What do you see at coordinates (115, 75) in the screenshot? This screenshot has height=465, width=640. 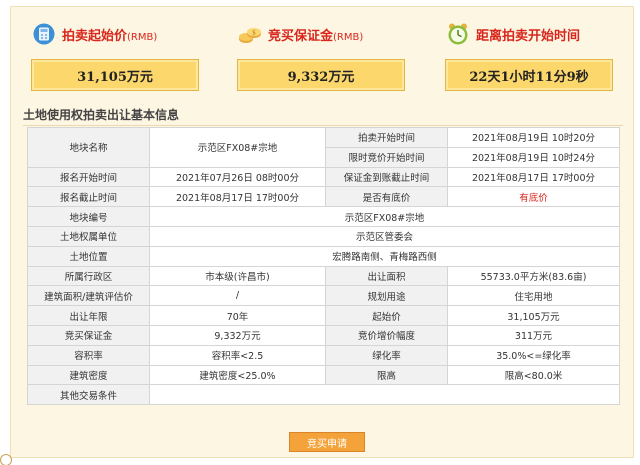 I see `stat-start-price-value: 31,105万元` at bounding box center [115, 75].